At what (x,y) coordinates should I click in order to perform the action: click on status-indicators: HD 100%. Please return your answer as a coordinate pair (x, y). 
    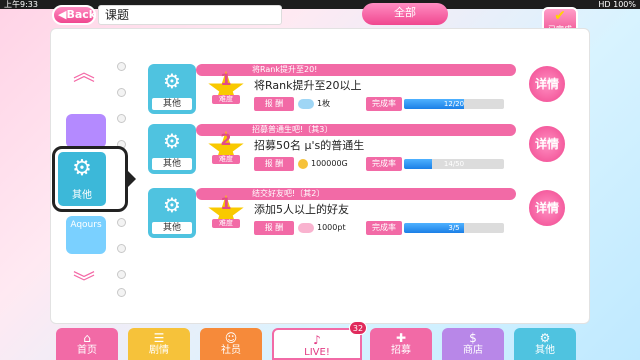
    Looking at the image, I should click on (617, 4).